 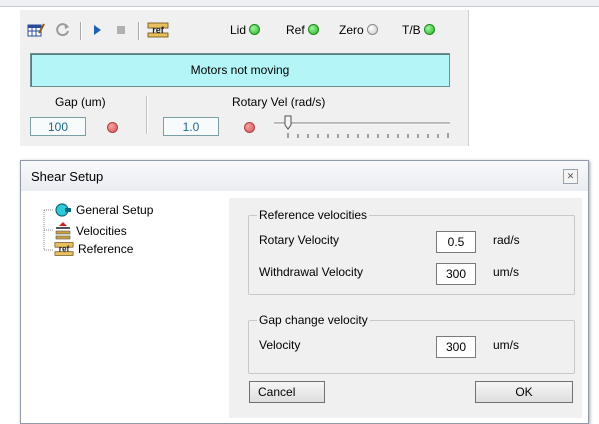 I want to click on indicator-label: Lid, so click(x=238, y=30).